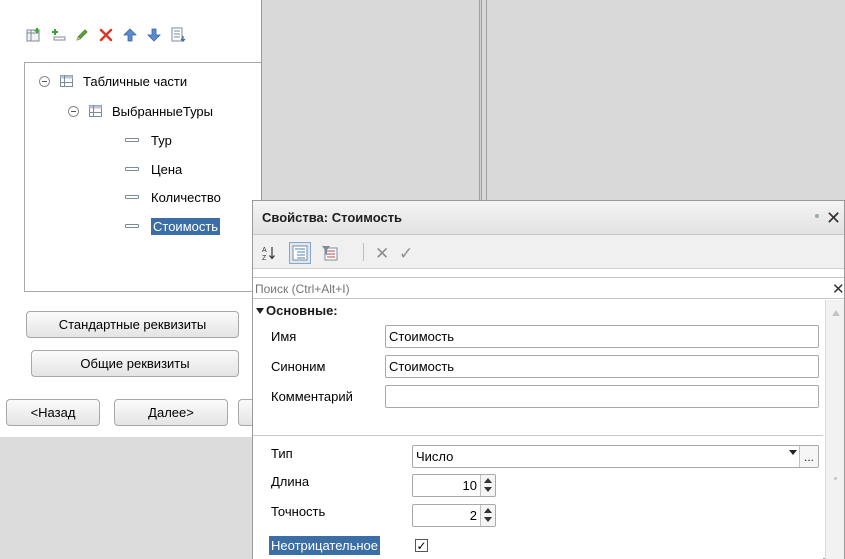 This screenshot has width=845, height=559. What do you see at coordinates (330, 253) in the screenshot?
I see `filter-properties-icon` at bounding box center [330, 253].